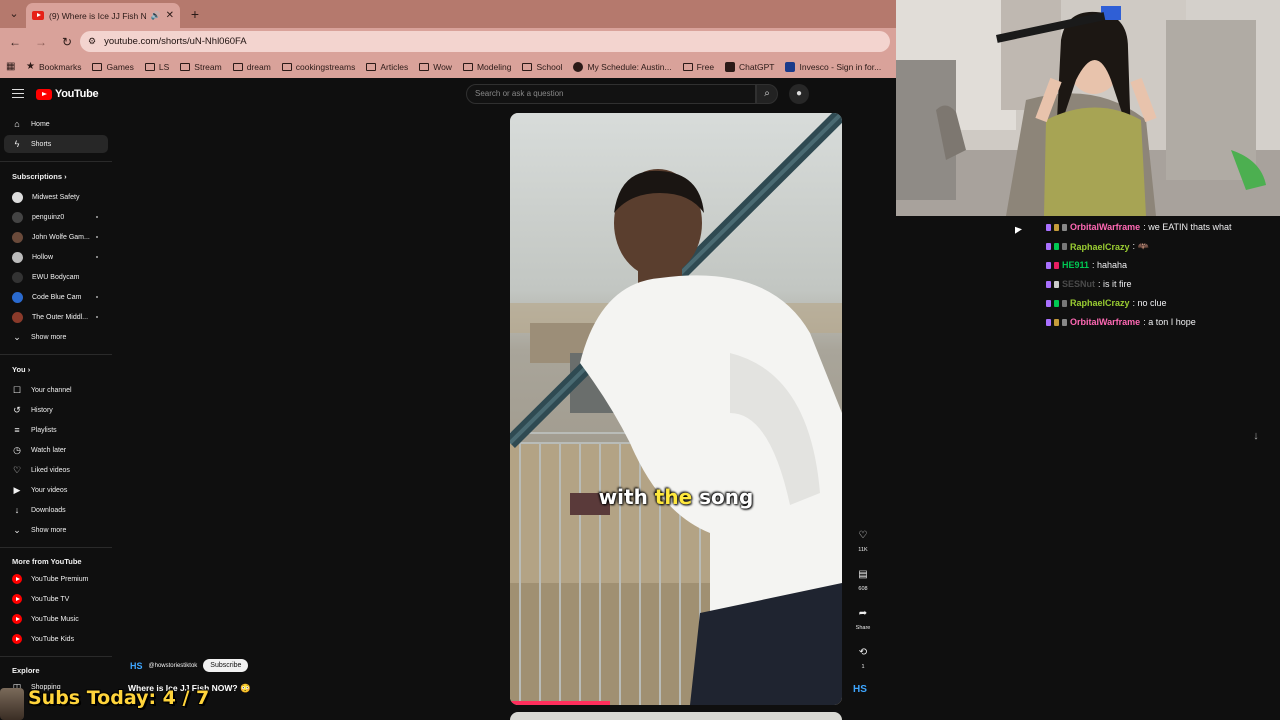 This screenshot has width=1280, height=720. I want to click on speaker-icon: 🔊, so click(156, 15).